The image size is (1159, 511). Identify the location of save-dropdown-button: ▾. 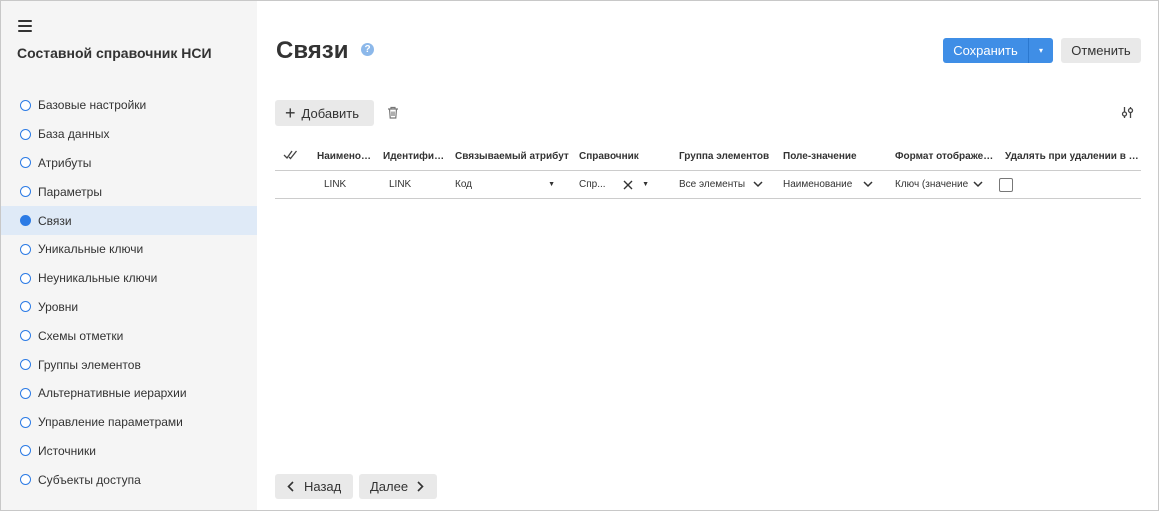
(1040, 50).